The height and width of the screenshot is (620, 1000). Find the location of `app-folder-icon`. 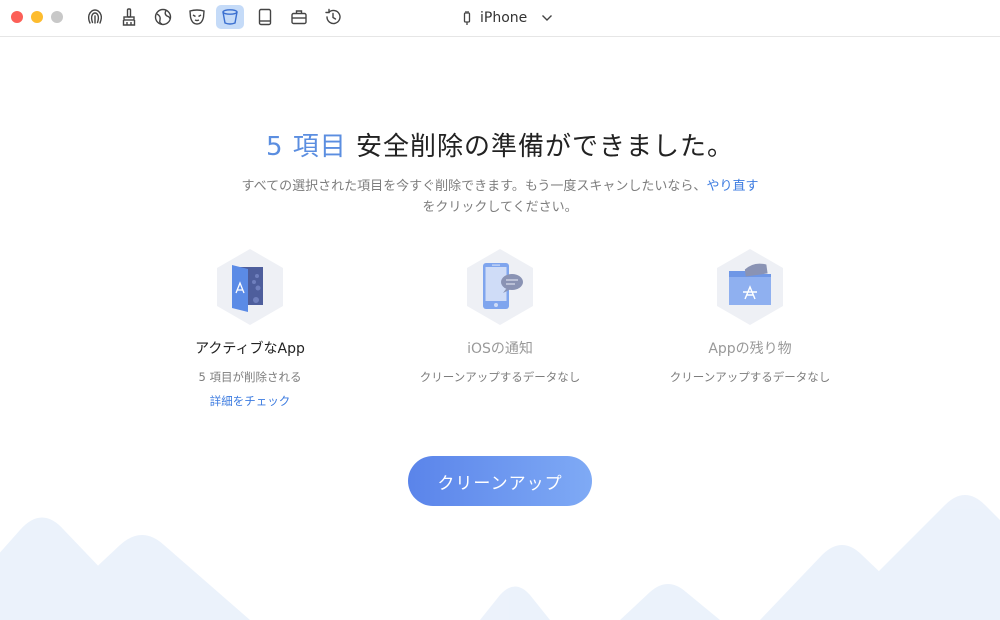

app-folder-icon is located at coordinates (750, 287).